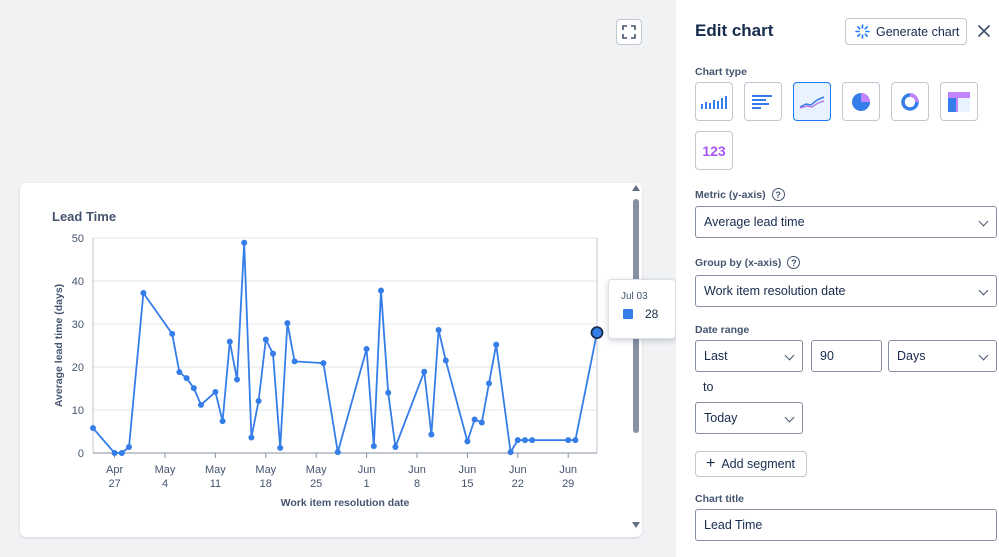 The image size is (999, 557). I want to click on chart-type-horizontal-bar, so click(763, 101).